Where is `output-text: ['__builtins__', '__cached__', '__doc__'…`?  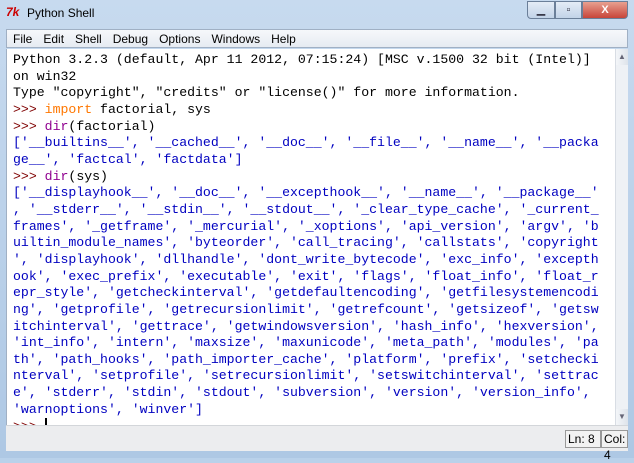 output-text: ['__builtins__', '__cached__', '__doc__'… is located at coordinates (306, 143).